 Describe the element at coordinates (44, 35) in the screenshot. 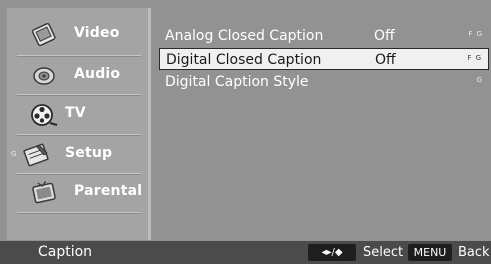

I see `video-icon` at that location.